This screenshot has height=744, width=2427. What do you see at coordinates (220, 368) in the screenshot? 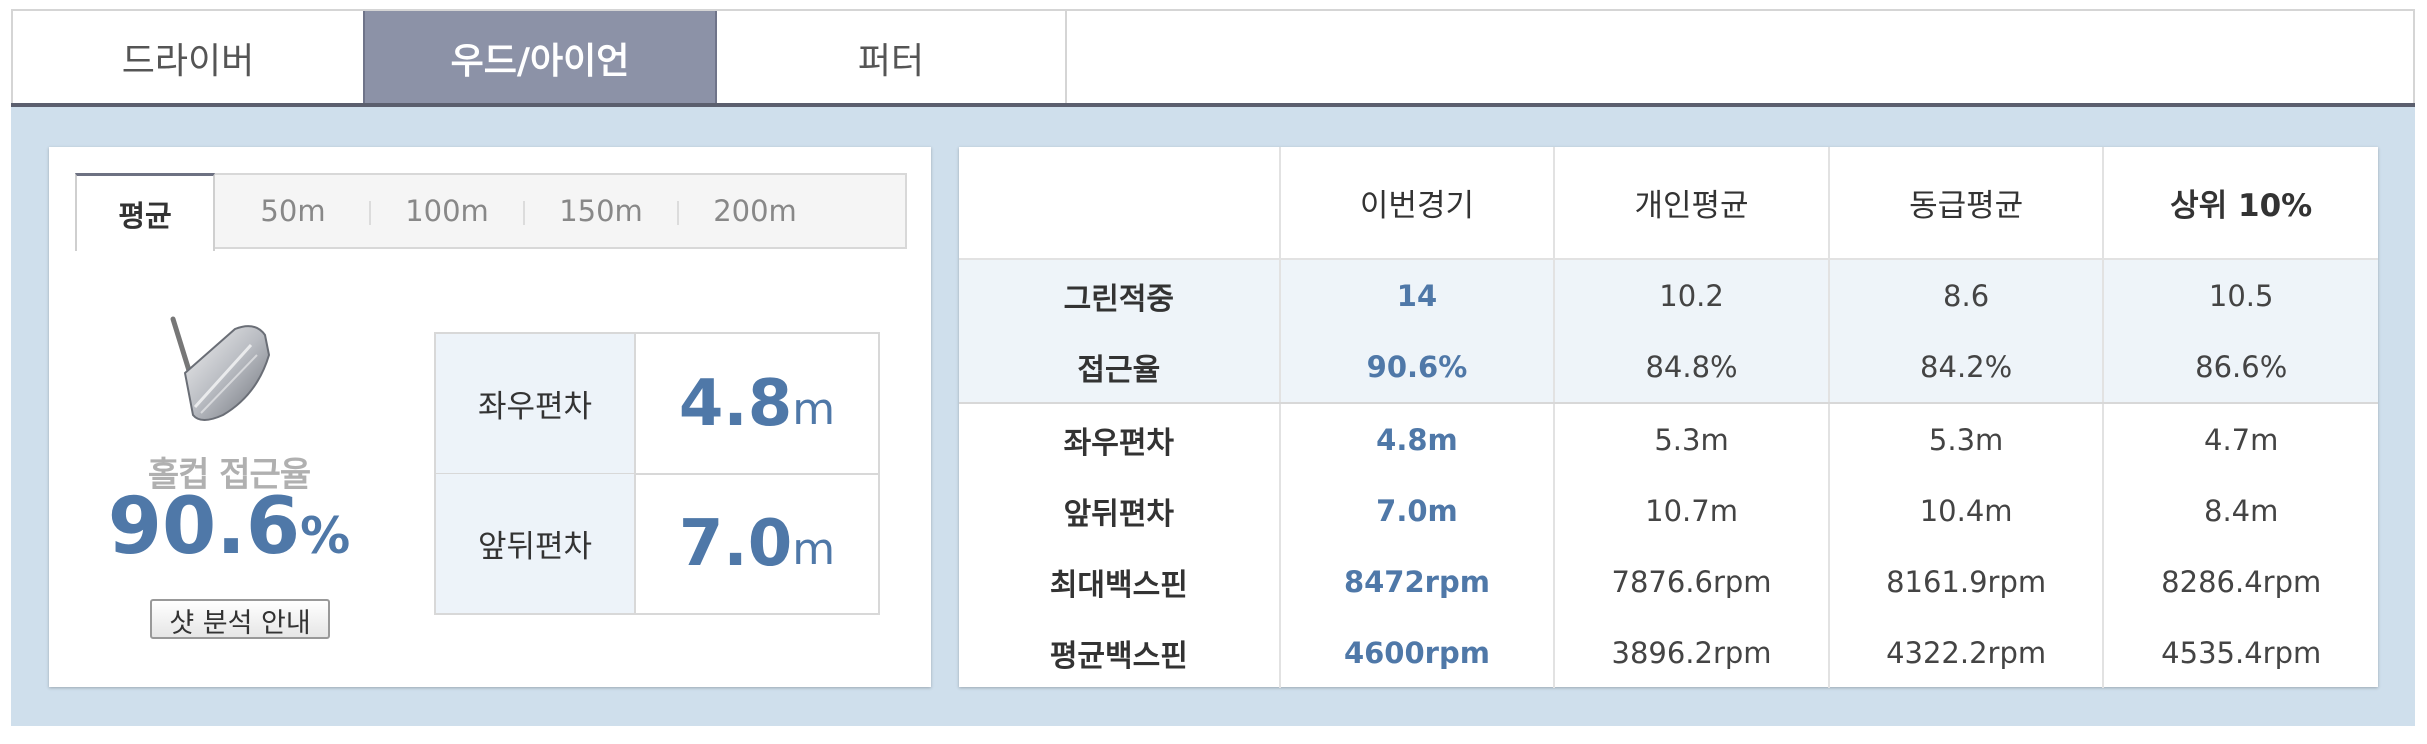
I see `iron-club-icon` at bounding box center [220, 368].